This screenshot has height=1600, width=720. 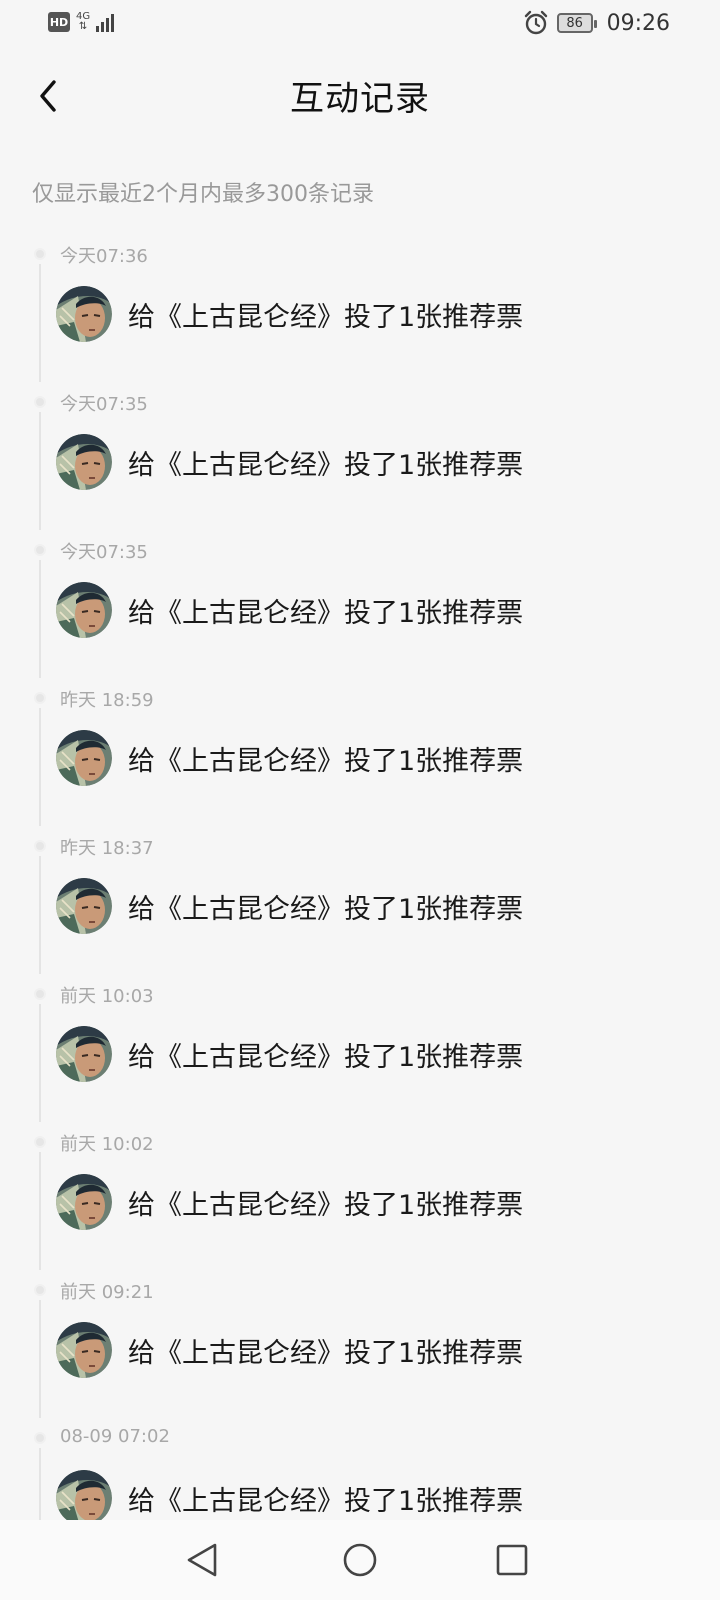 What do you see at coordinates (638, 23) in the screenshot?
I see `status-time: 09:26` at bounding box center [638, 23].